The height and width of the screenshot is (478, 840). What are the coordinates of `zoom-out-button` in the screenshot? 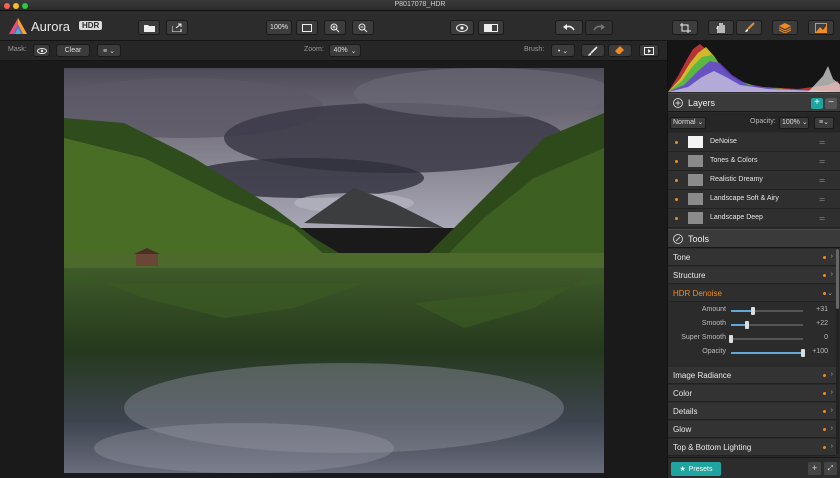 It's located at (363, 27).